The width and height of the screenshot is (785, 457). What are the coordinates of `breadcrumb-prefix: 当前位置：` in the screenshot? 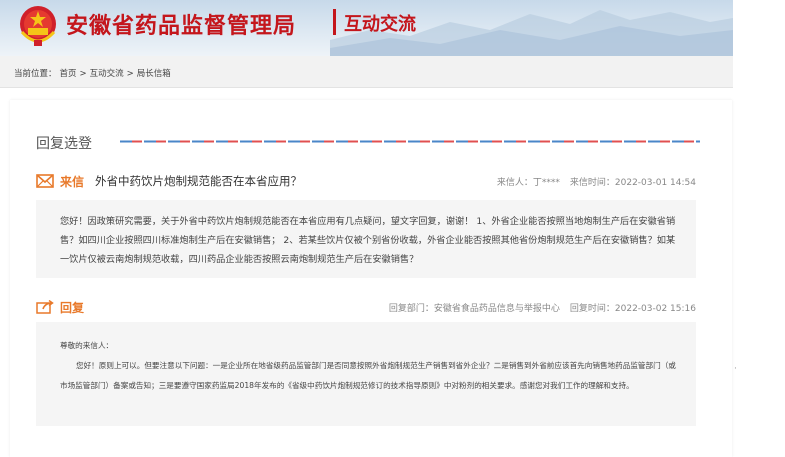 It's located at (35, 74).